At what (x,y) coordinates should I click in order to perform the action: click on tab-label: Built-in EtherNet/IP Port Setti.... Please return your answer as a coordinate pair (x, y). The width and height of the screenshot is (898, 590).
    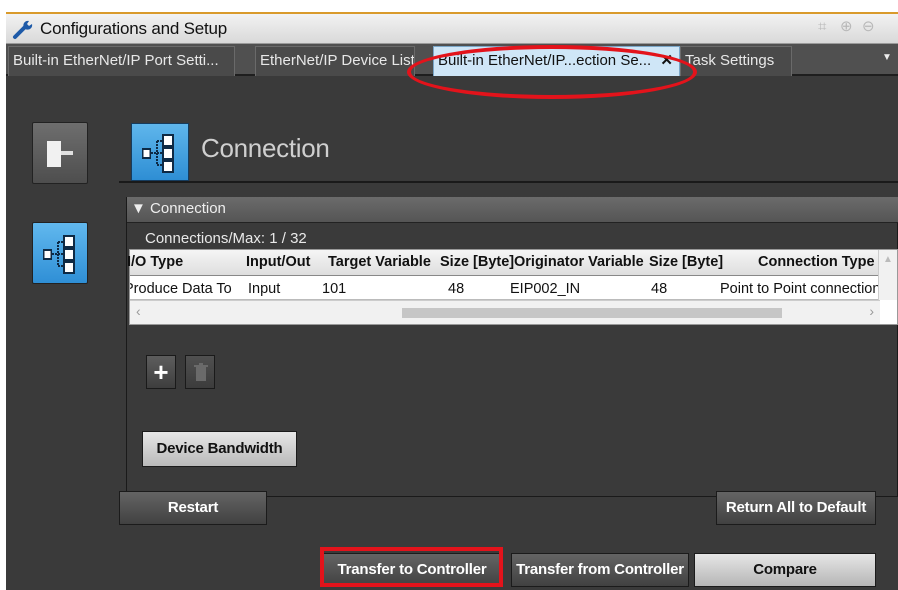
    Looking at the image, I should click on (116, 60).